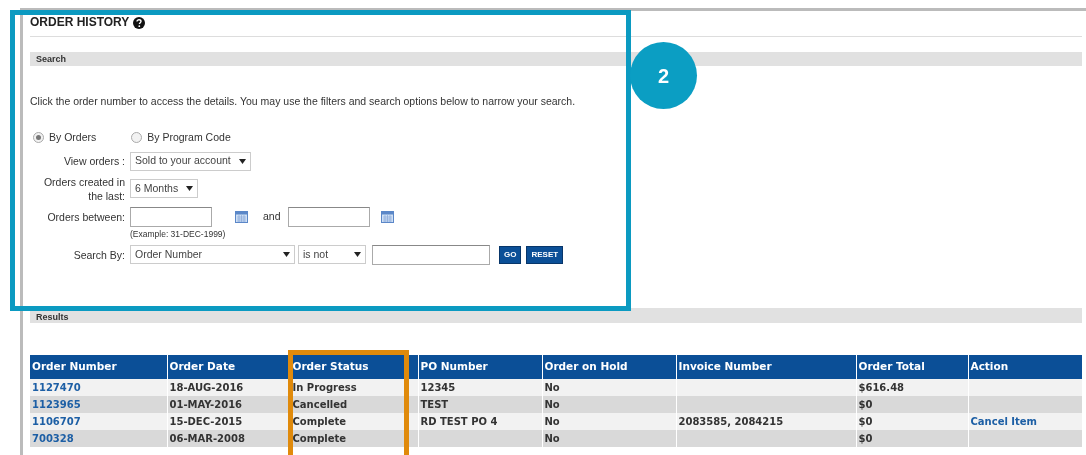 The image size is (1086, 455). Describe the element at coordinates (434, 404) in the screenshot. I see `table-cell: TEST` at that location.